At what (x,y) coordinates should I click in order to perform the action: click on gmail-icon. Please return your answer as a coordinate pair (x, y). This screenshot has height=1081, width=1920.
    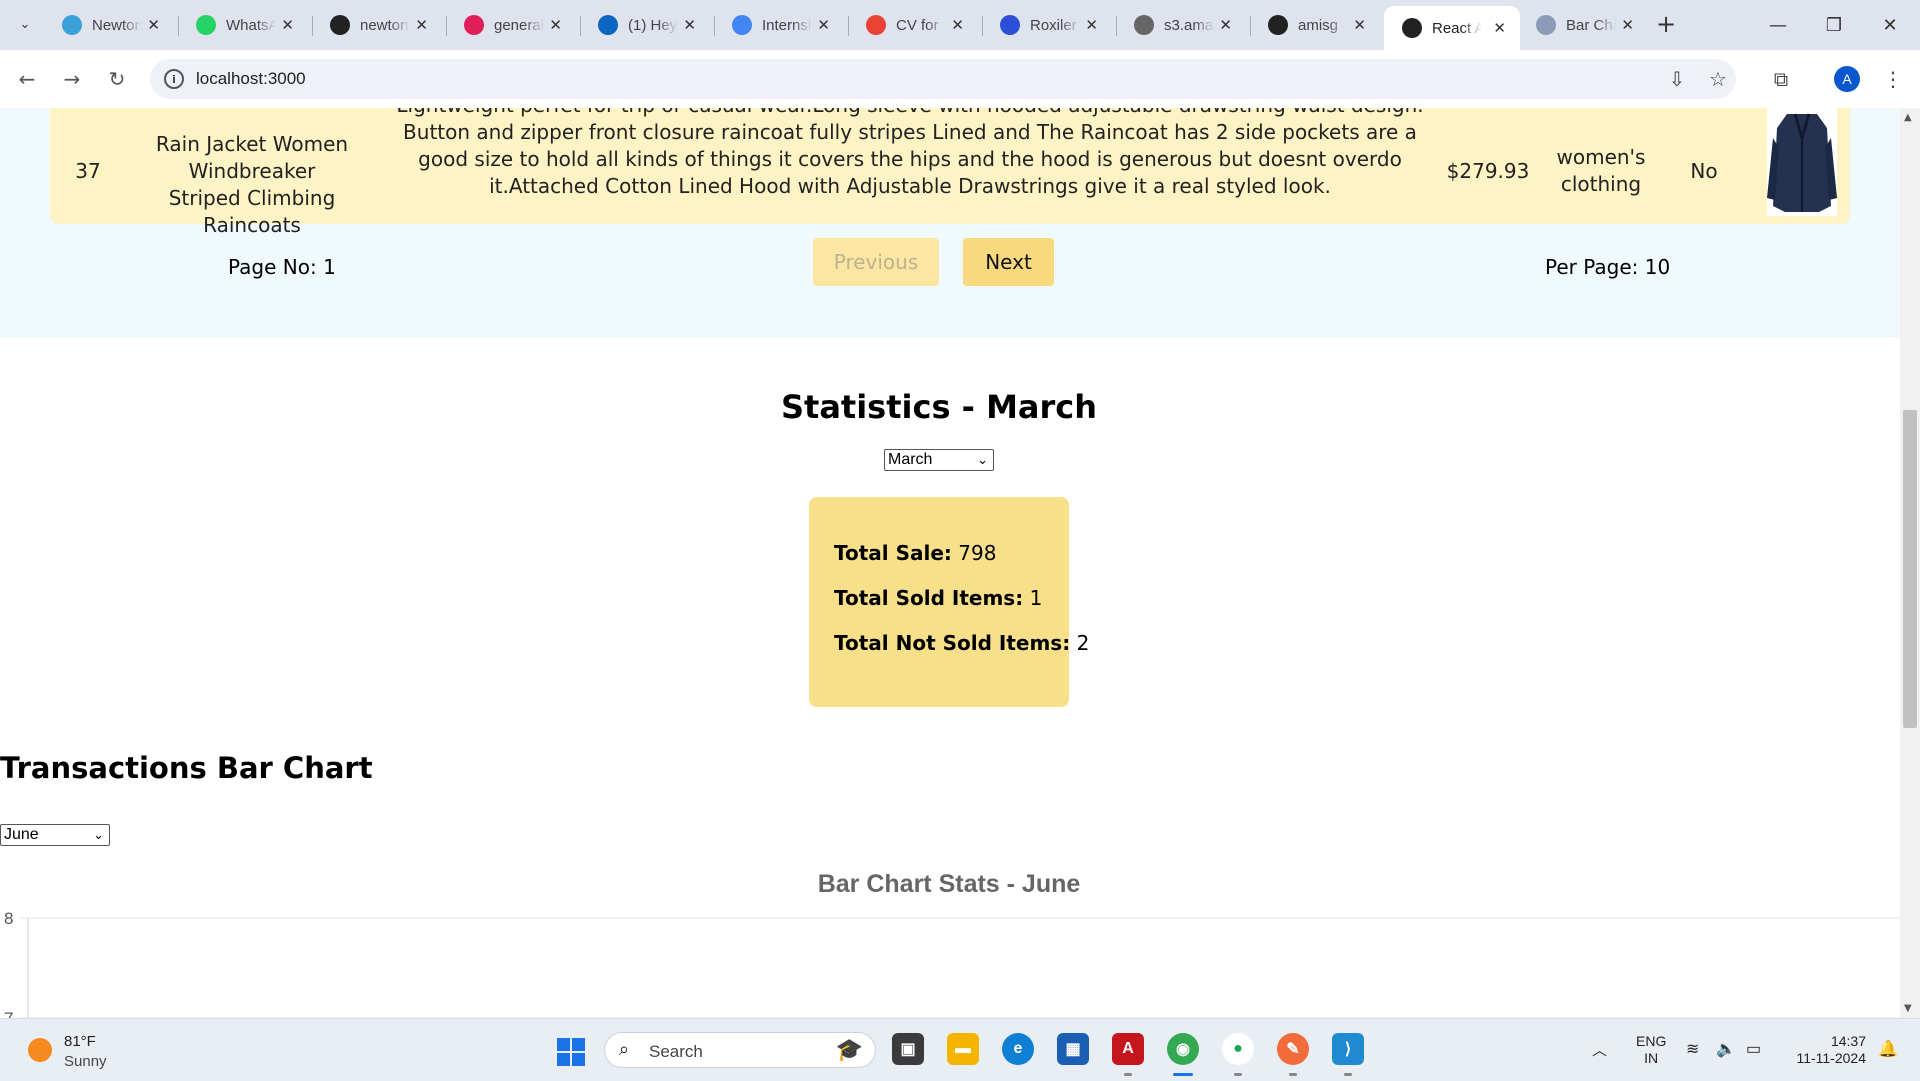
    Looking at the image, I should click on (876, 25).